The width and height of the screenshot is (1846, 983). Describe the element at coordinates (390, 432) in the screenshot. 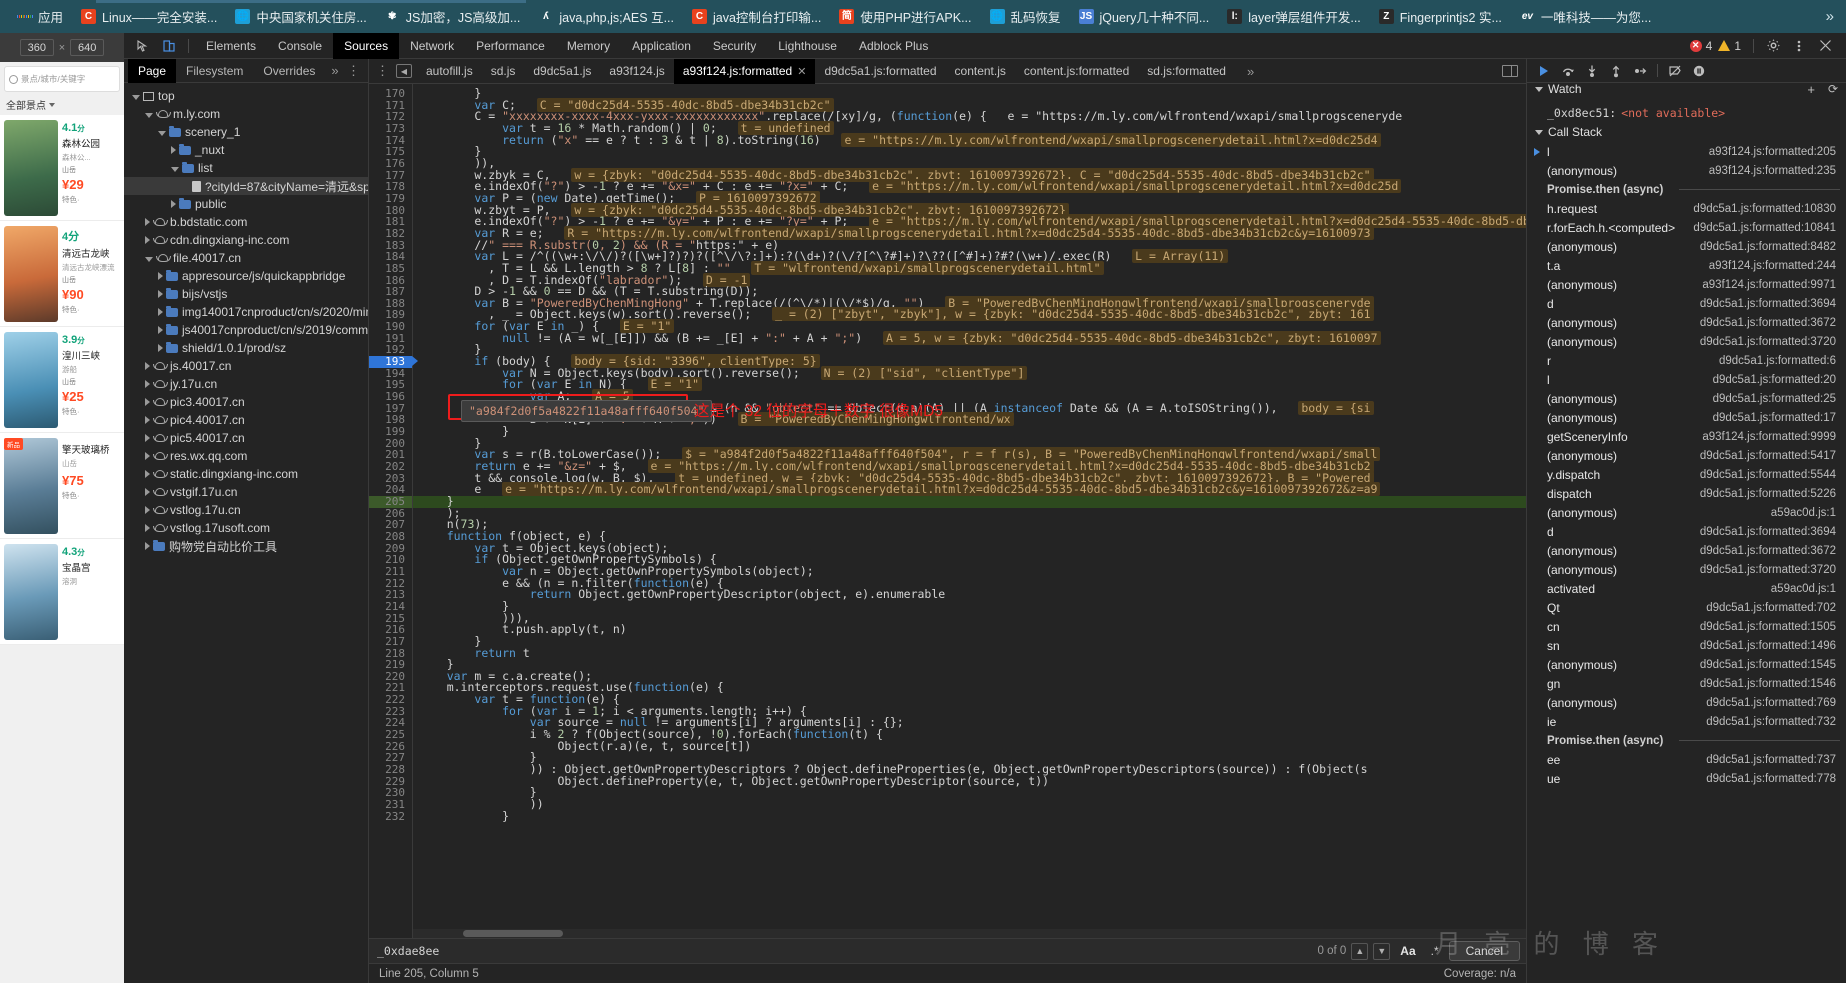

I see `line-number: 199` at that location.